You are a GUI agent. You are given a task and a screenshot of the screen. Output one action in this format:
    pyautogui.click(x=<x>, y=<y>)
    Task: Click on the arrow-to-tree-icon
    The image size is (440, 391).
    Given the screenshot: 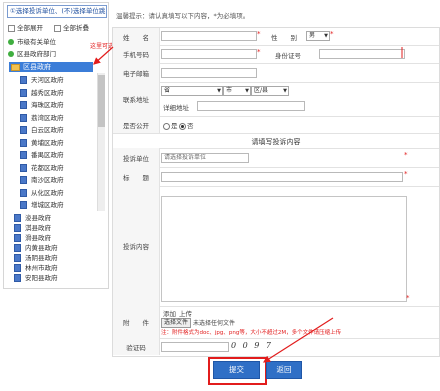 What is the action you would take?
    pyautogui.click(x=103, y=55)
    